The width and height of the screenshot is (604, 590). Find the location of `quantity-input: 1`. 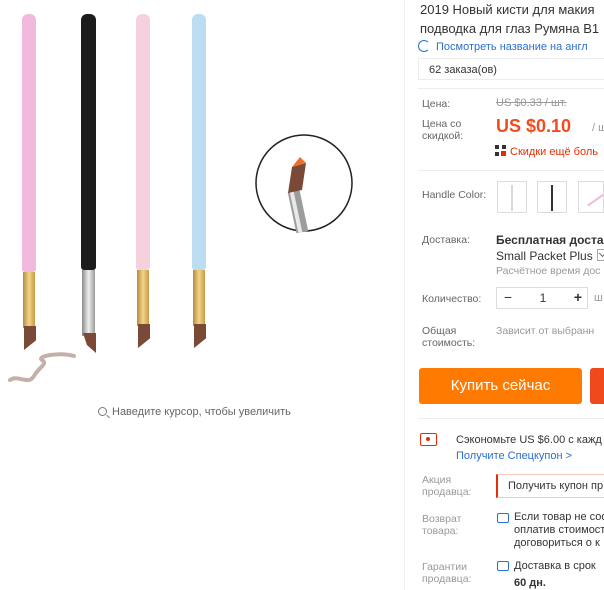

quantity-input: 1 is located at coordinates (543, 298).